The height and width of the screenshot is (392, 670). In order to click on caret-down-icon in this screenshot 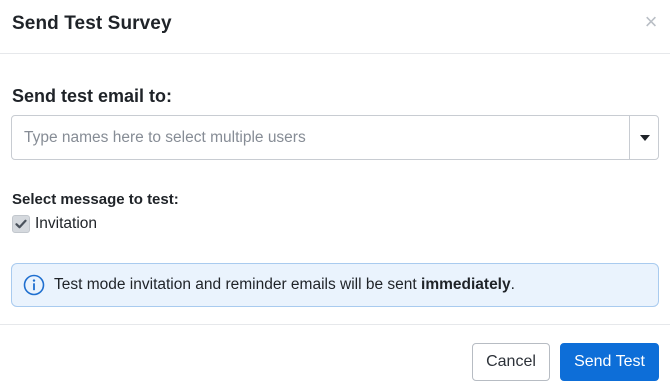, I will do `click(644, 137)`.